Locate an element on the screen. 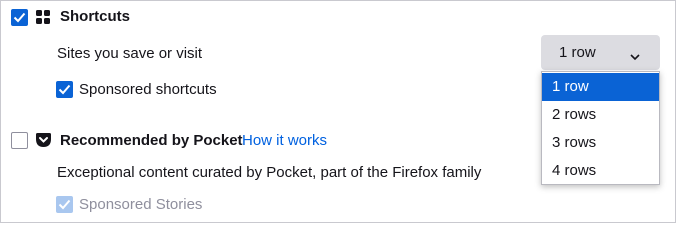  pocket-checkbox is located at coordinates (19, 140).